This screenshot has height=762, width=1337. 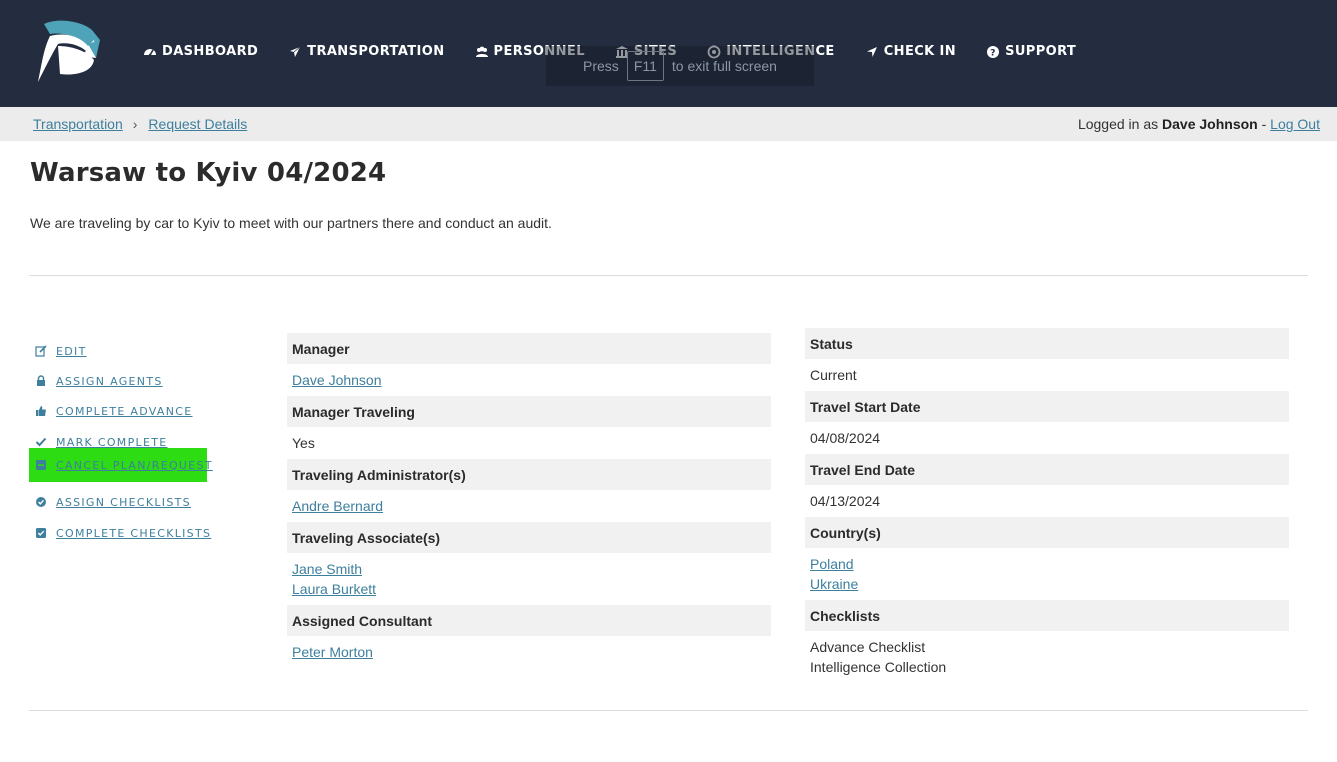 What do you see at coordinates (41, 442) in the screenshot?
I see `checkmark-icon` at bounding box center [41, 442].